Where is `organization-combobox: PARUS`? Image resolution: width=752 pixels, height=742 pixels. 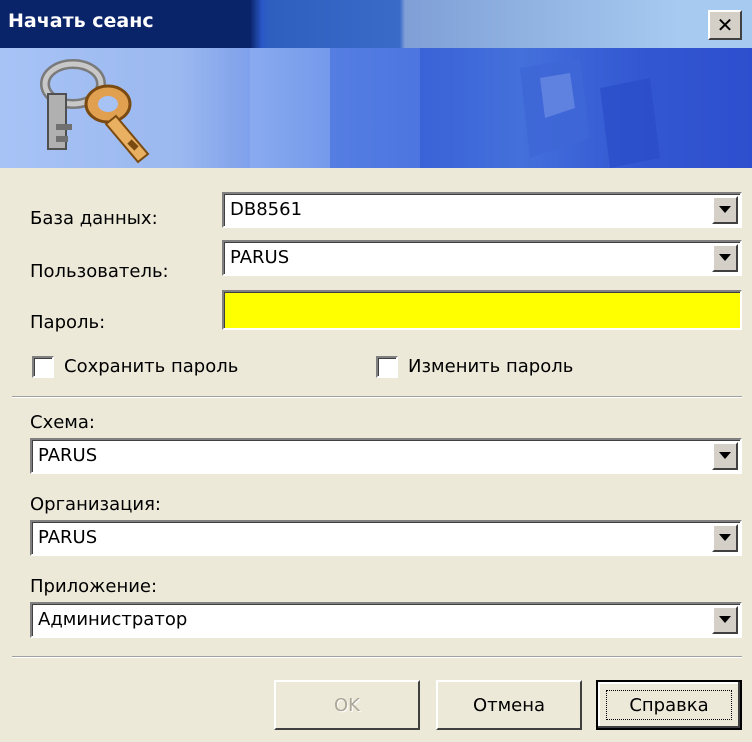 organization-combobox: PARUS is located at coordinates (386, 538).